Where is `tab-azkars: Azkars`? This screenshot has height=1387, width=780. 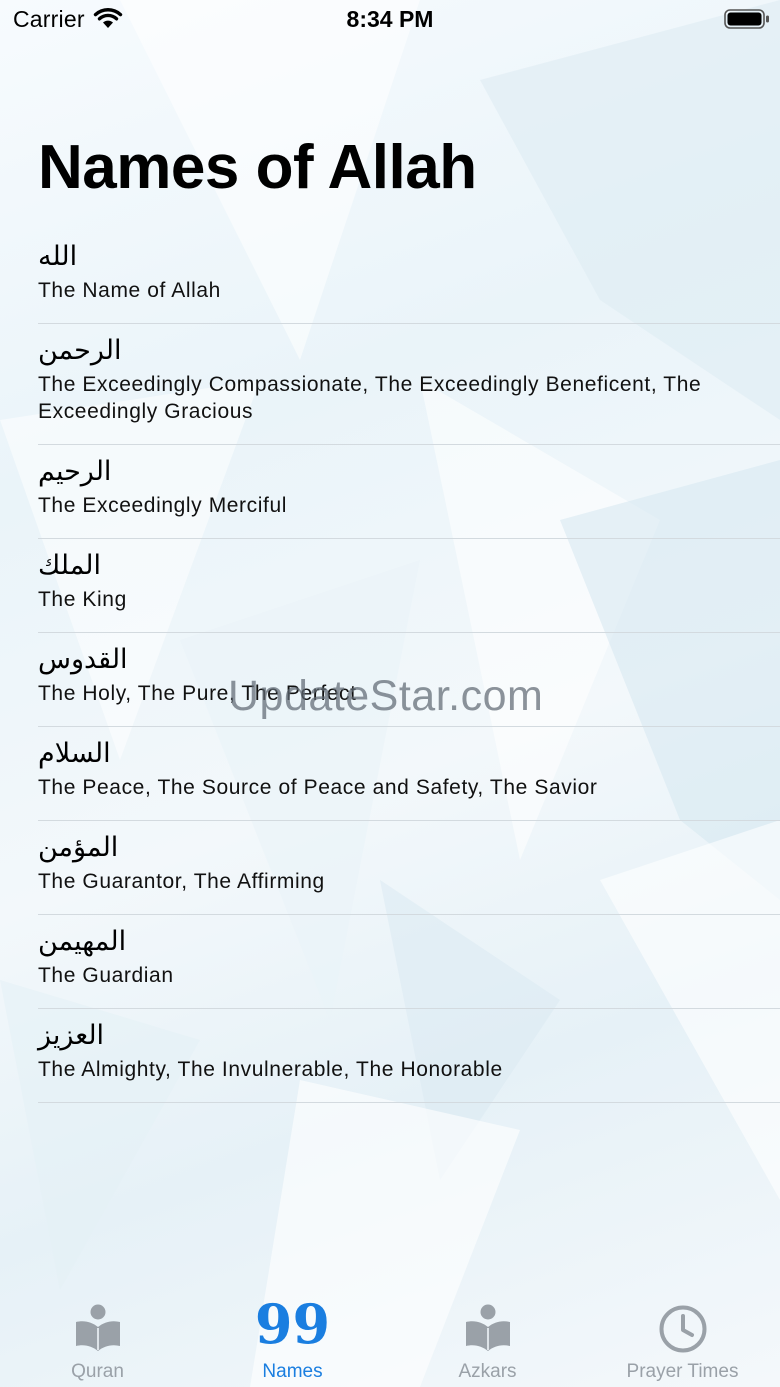 tab-azkars: Azkars is located at coordinates (487, 1338).